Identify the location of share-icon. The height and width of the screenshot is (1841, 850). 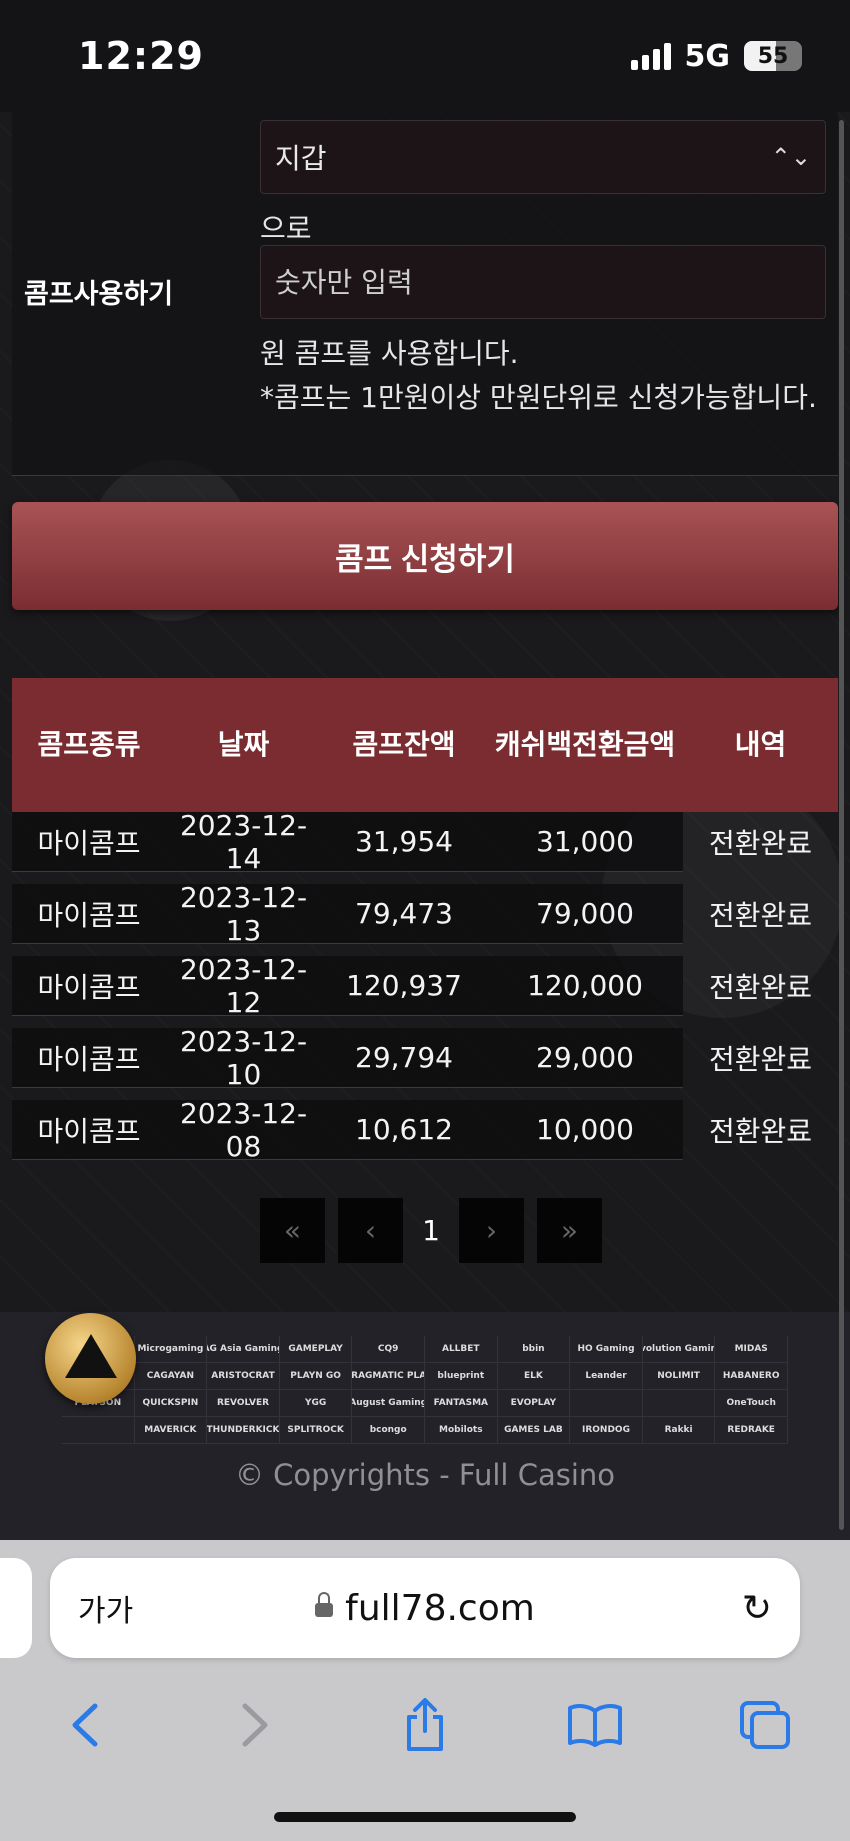
(425, 1725).